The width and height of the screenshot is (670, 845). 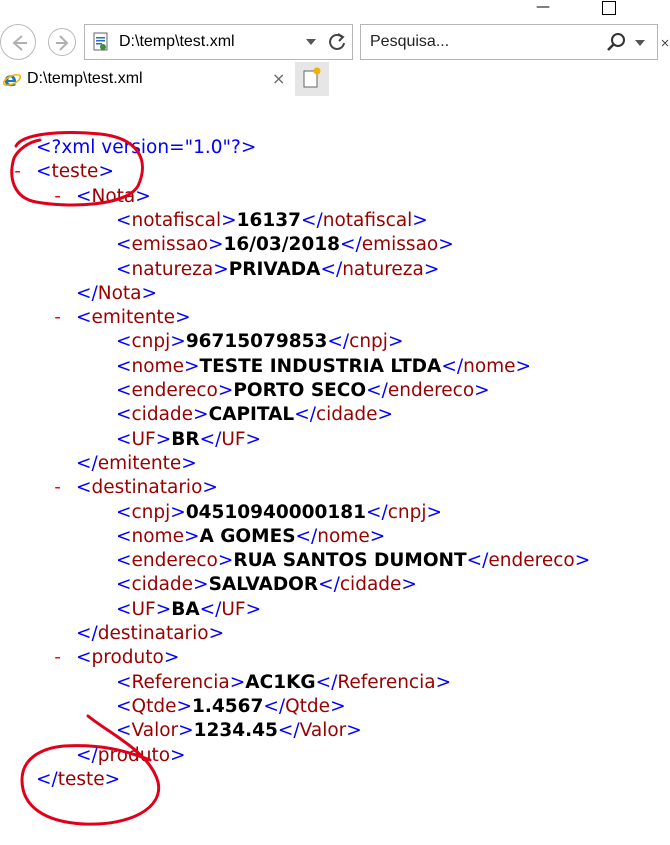 I want to click on address-dropdown-icon, so click(x=311, y=42).